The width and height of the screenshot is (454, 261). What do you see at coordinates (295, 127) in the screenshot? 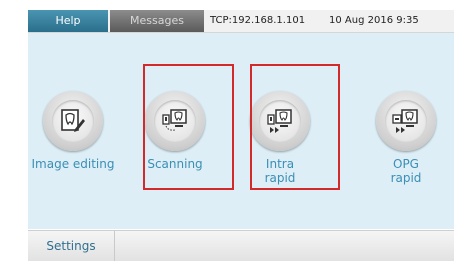
I see `intra-rapid-highlight-frame` at bounding box center [295, 127].